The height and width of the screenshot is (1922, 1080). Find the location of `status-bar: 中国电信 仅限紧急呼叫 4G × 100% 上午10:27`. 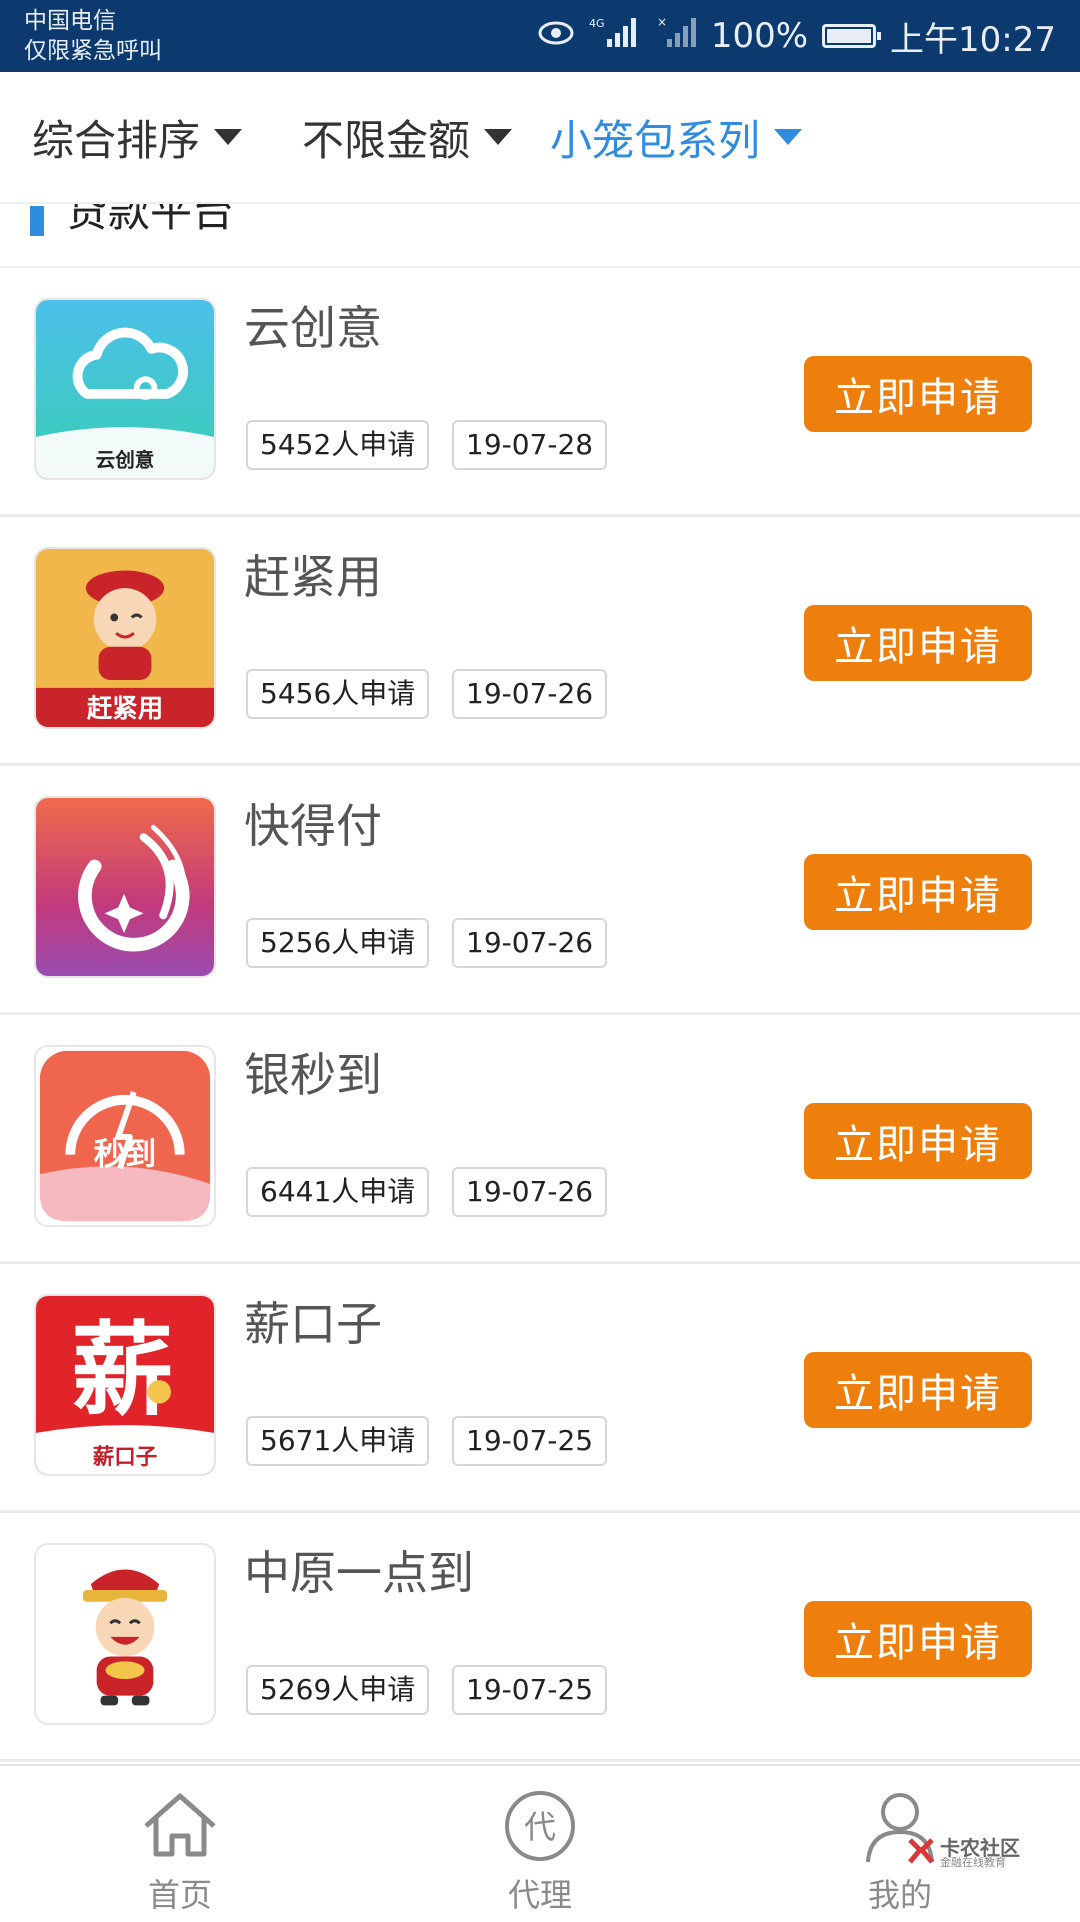

status-bar: 中国电信 仅限紧急呼叫 4G × 100% 上午10:27 is located at coordinates (540, 36).